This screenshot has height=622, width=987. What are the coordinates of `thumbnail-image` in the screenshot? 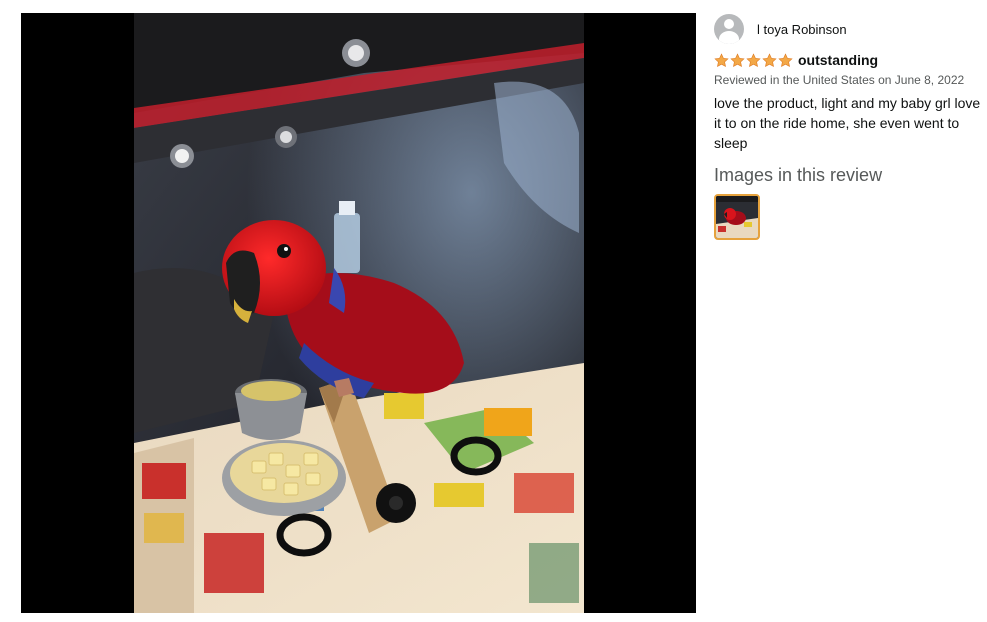 It's located at (737, 217).